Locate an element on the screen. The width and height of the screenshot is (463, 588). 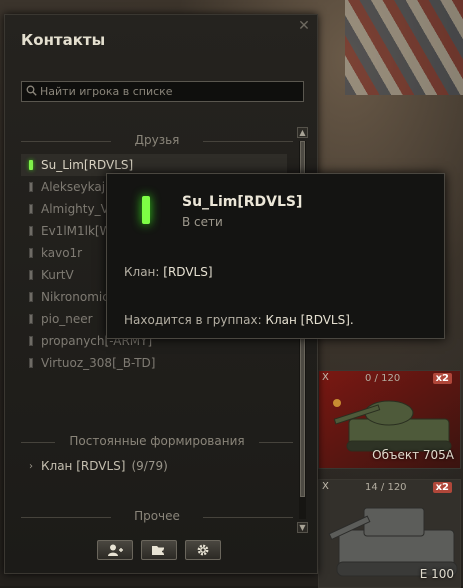
add-contact-button is located at coordinates (115, 550).